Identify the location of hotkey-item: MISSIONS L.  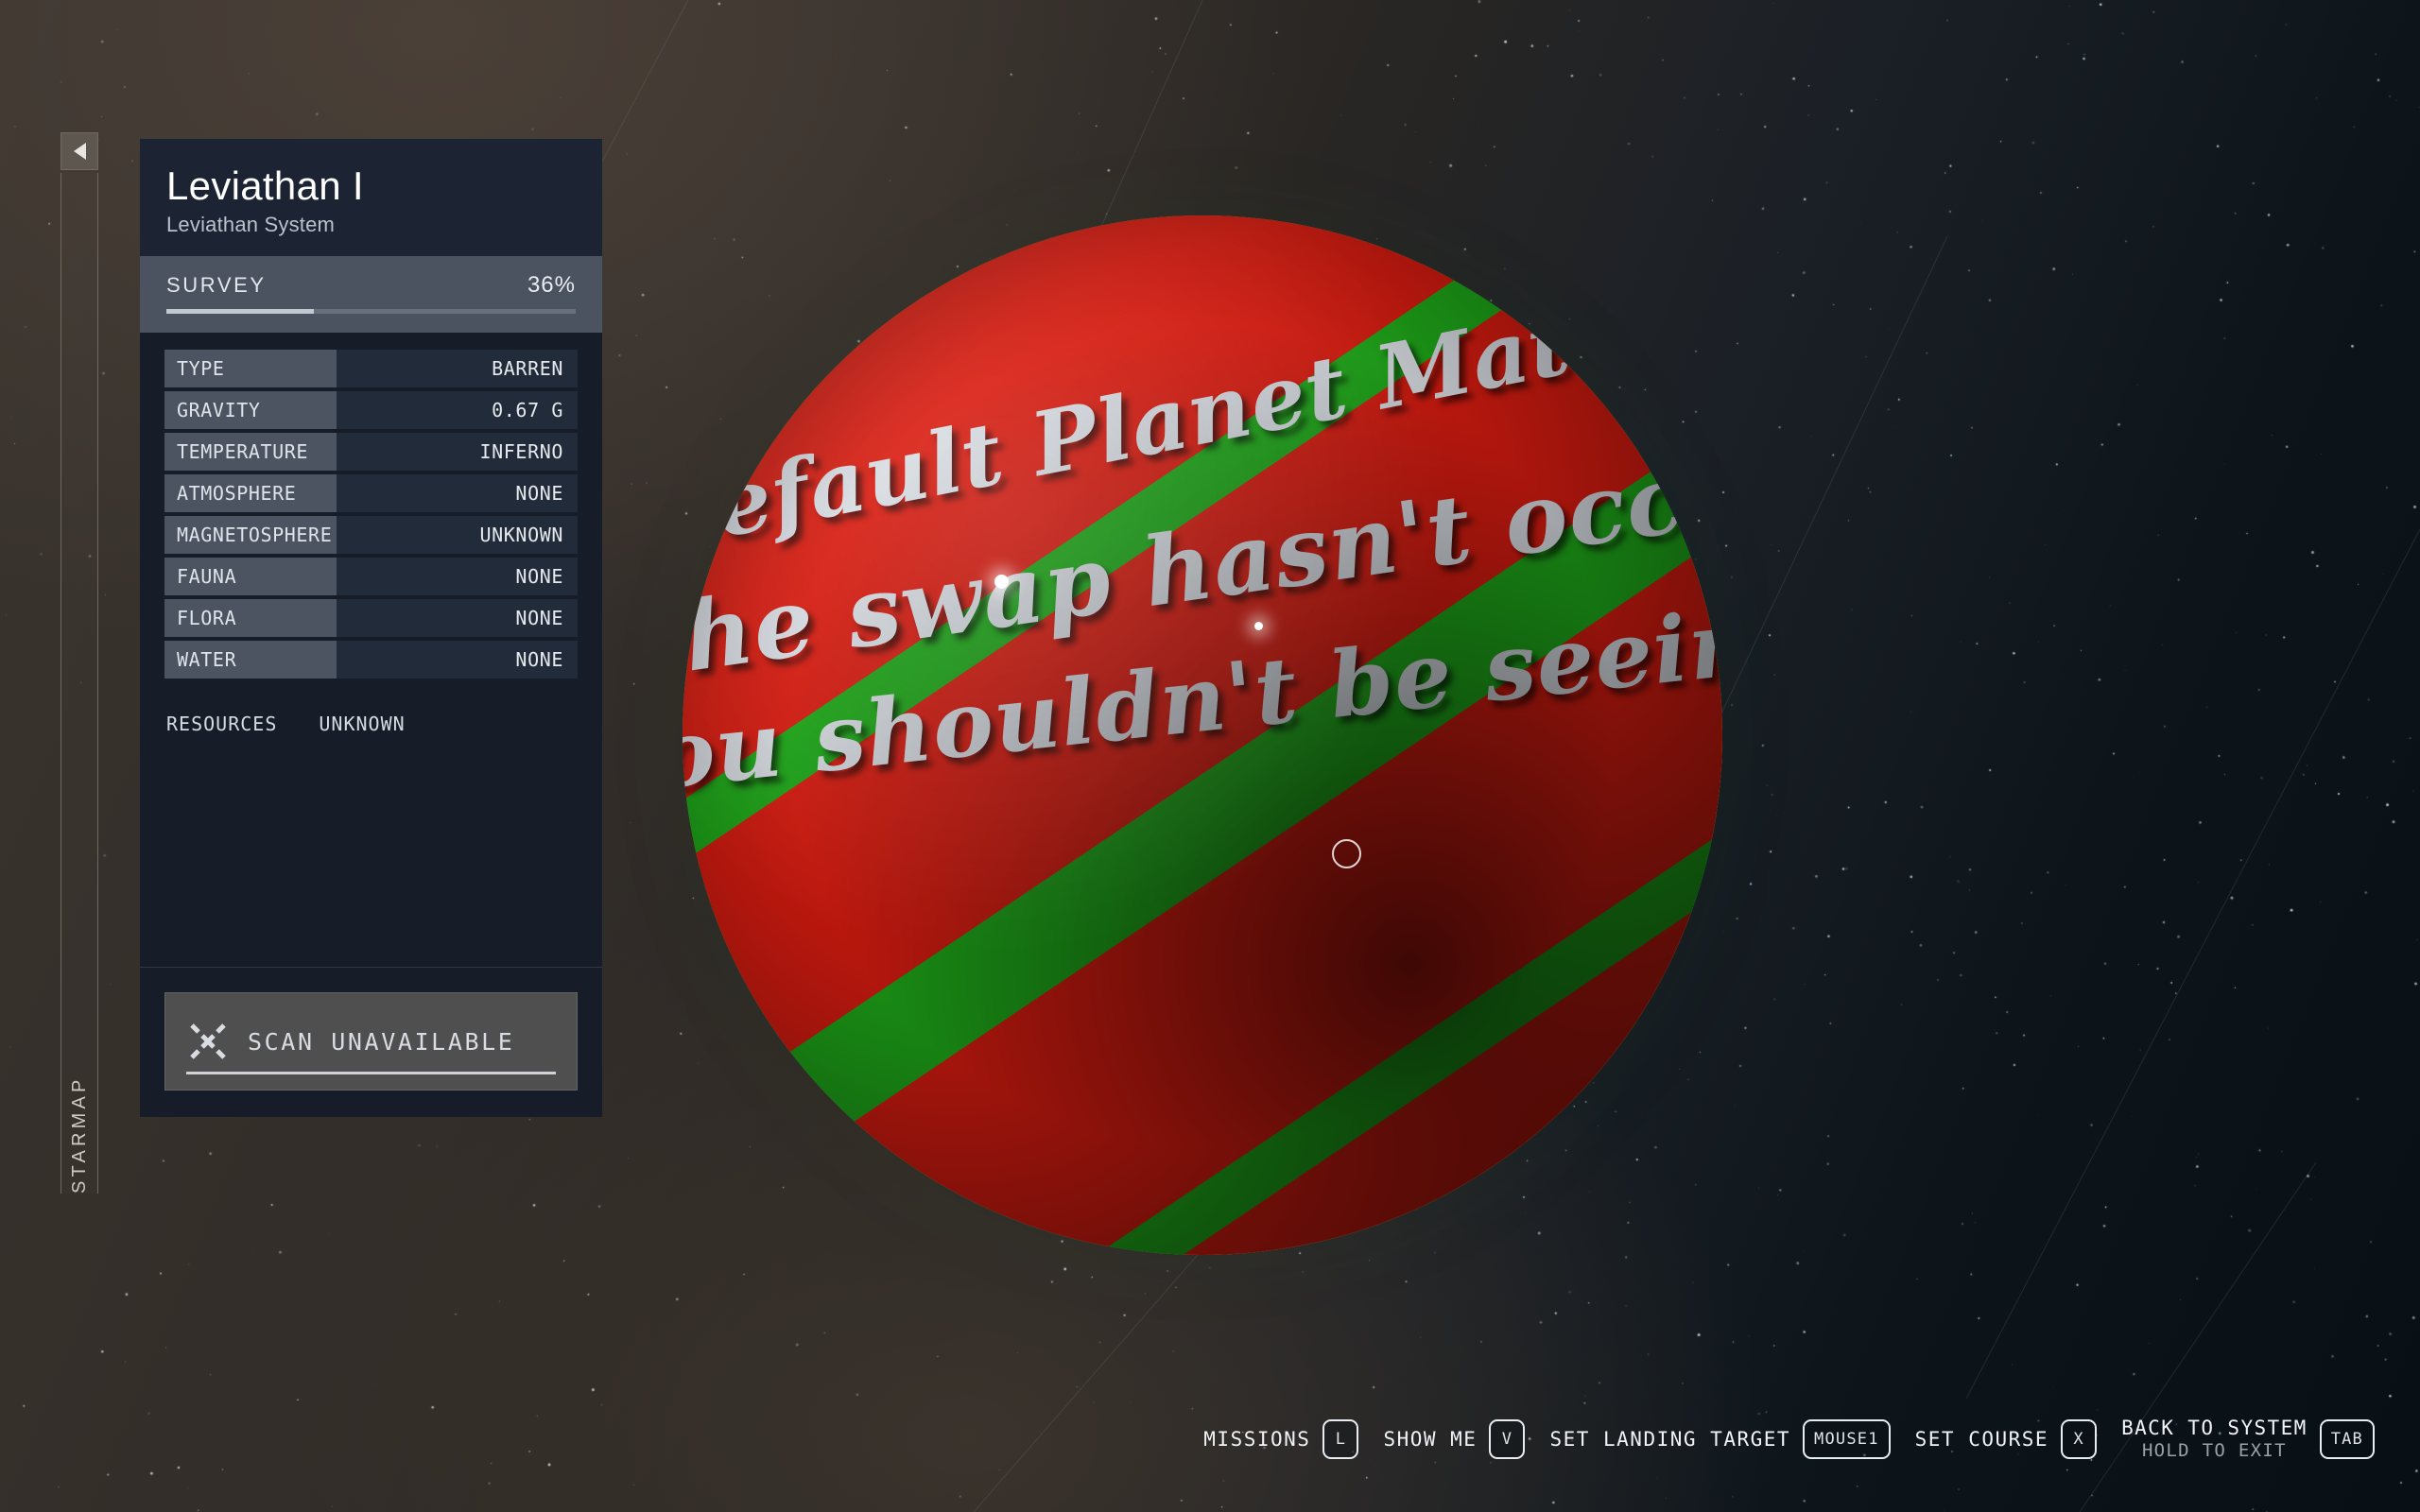
(1281, 1439).